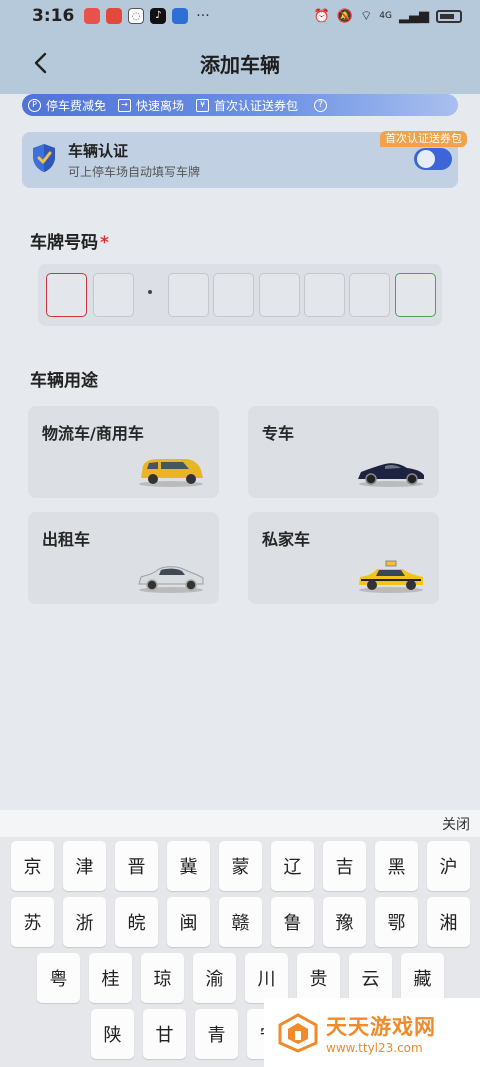 This screenshot has height=1067, width=480. Describe the element at coordinates (423, 139) in the screenshot. I see `promo-badge: 首次认证送券包` at that location.